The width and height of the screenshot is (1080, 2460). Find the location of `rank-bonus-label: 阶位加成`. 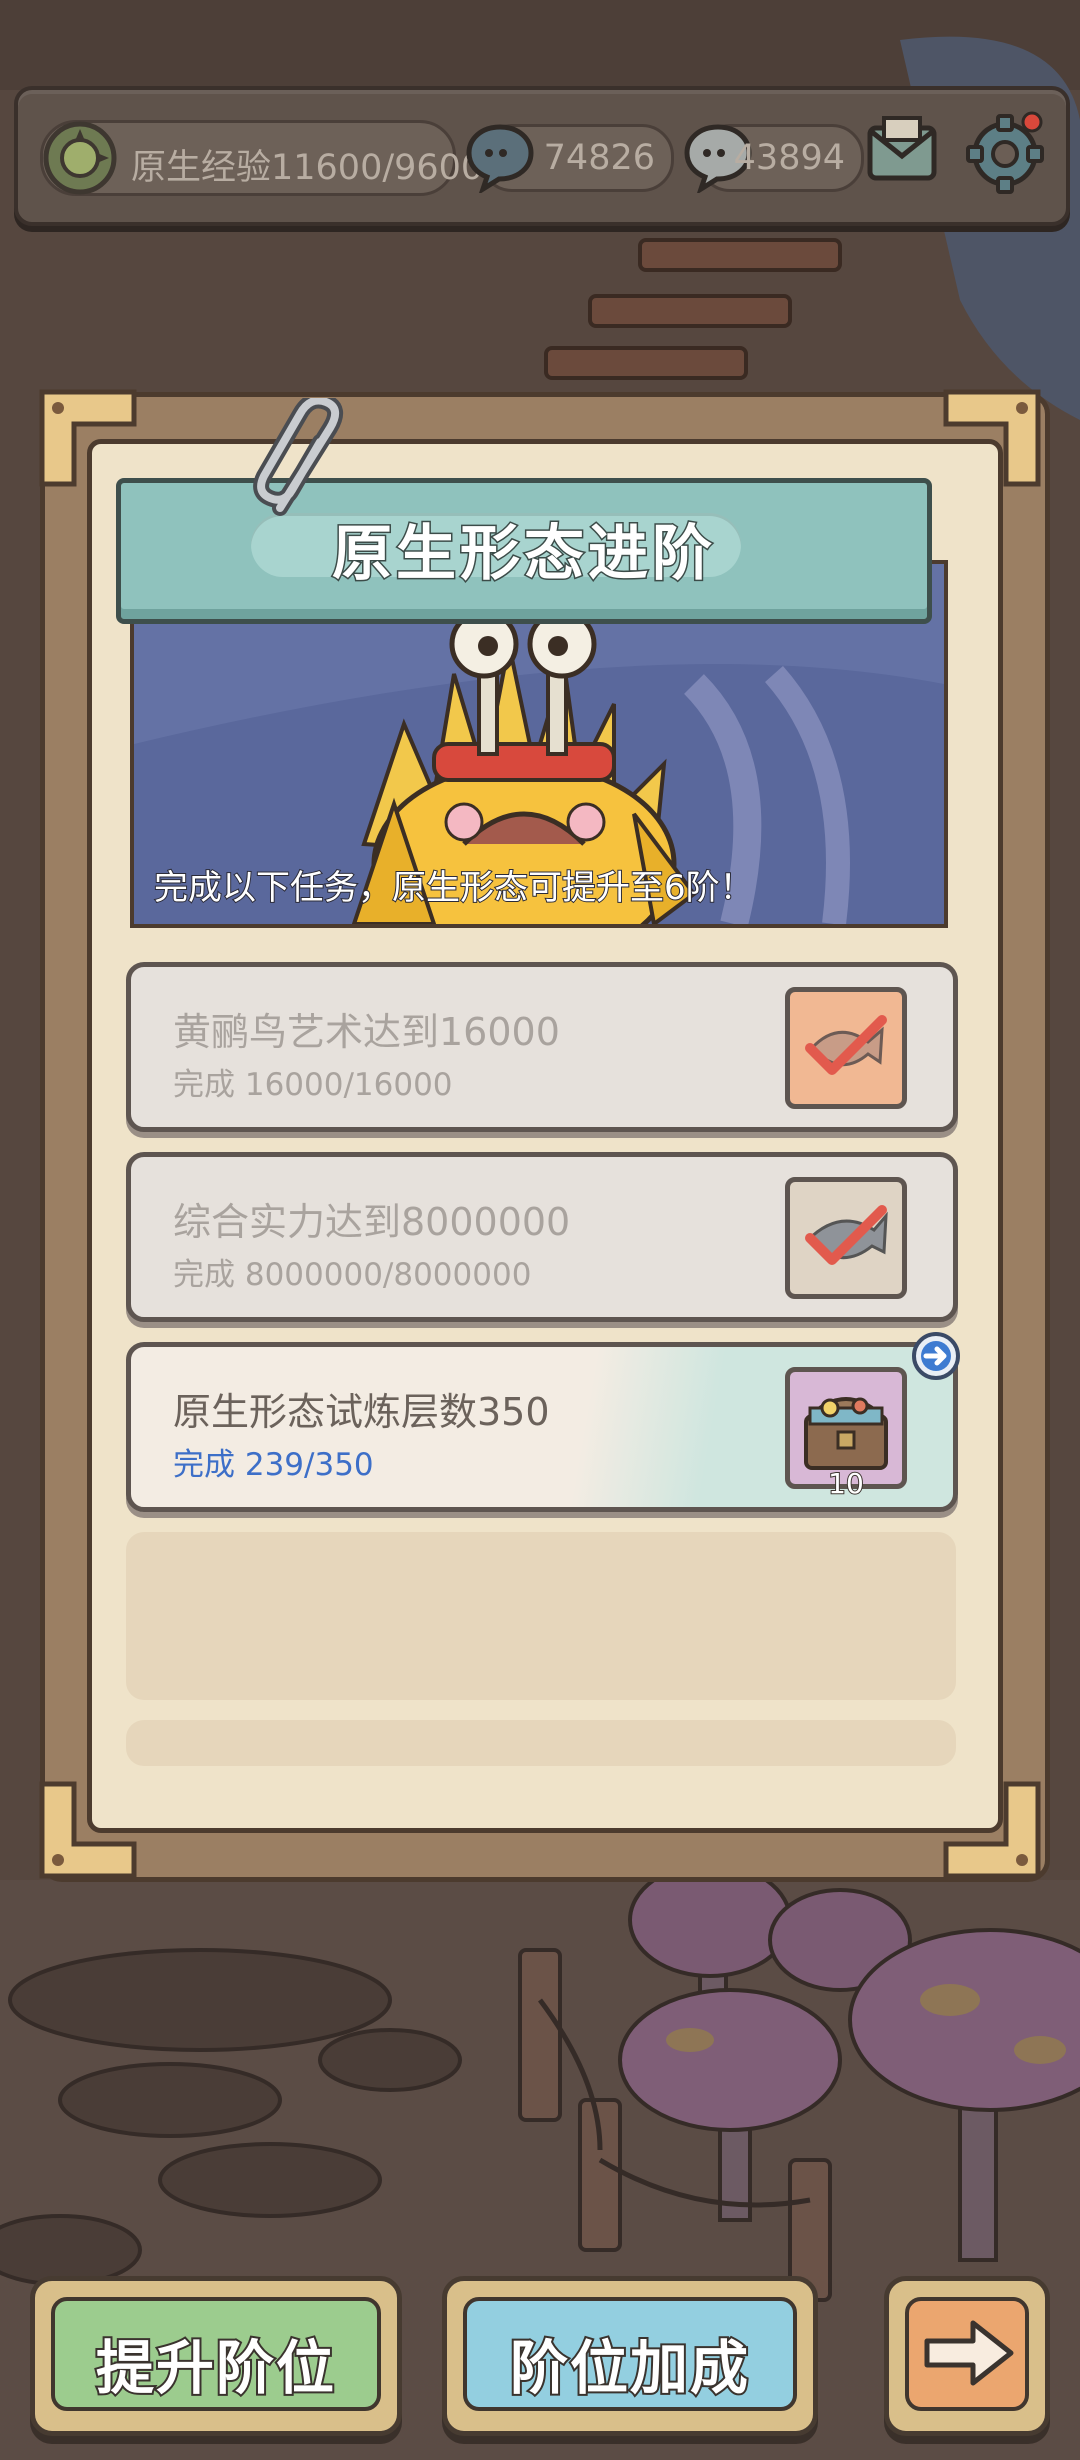

rank-bonus-label: 阶位加成 is located at coordinates (629, 2368).